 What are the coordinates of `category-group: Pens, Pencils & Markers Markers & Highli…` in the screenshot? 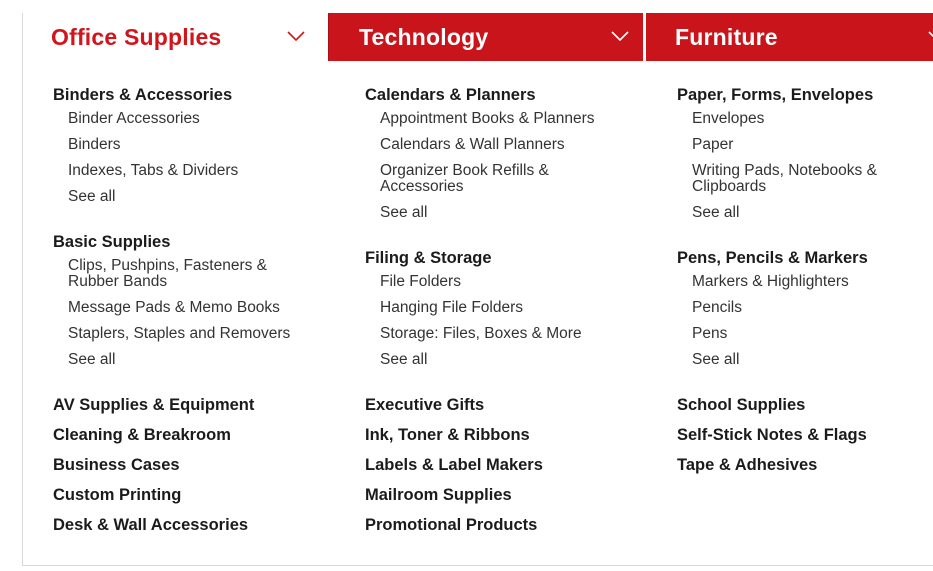 It's located at (805, 308).